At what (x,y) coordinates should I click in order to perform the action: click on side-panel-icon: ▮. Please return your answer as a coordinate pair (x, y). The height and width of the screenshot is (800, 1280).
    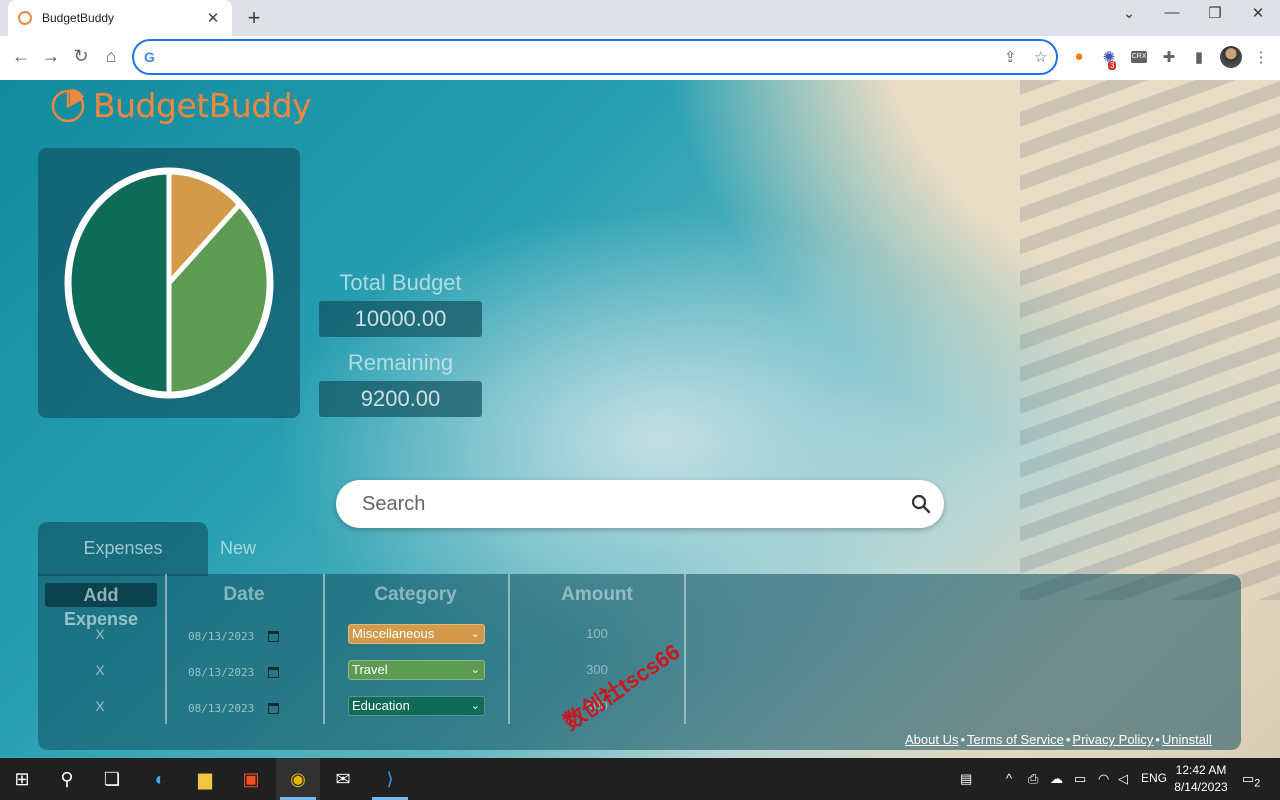
    Looking at the image, I should click on (1199, 57).